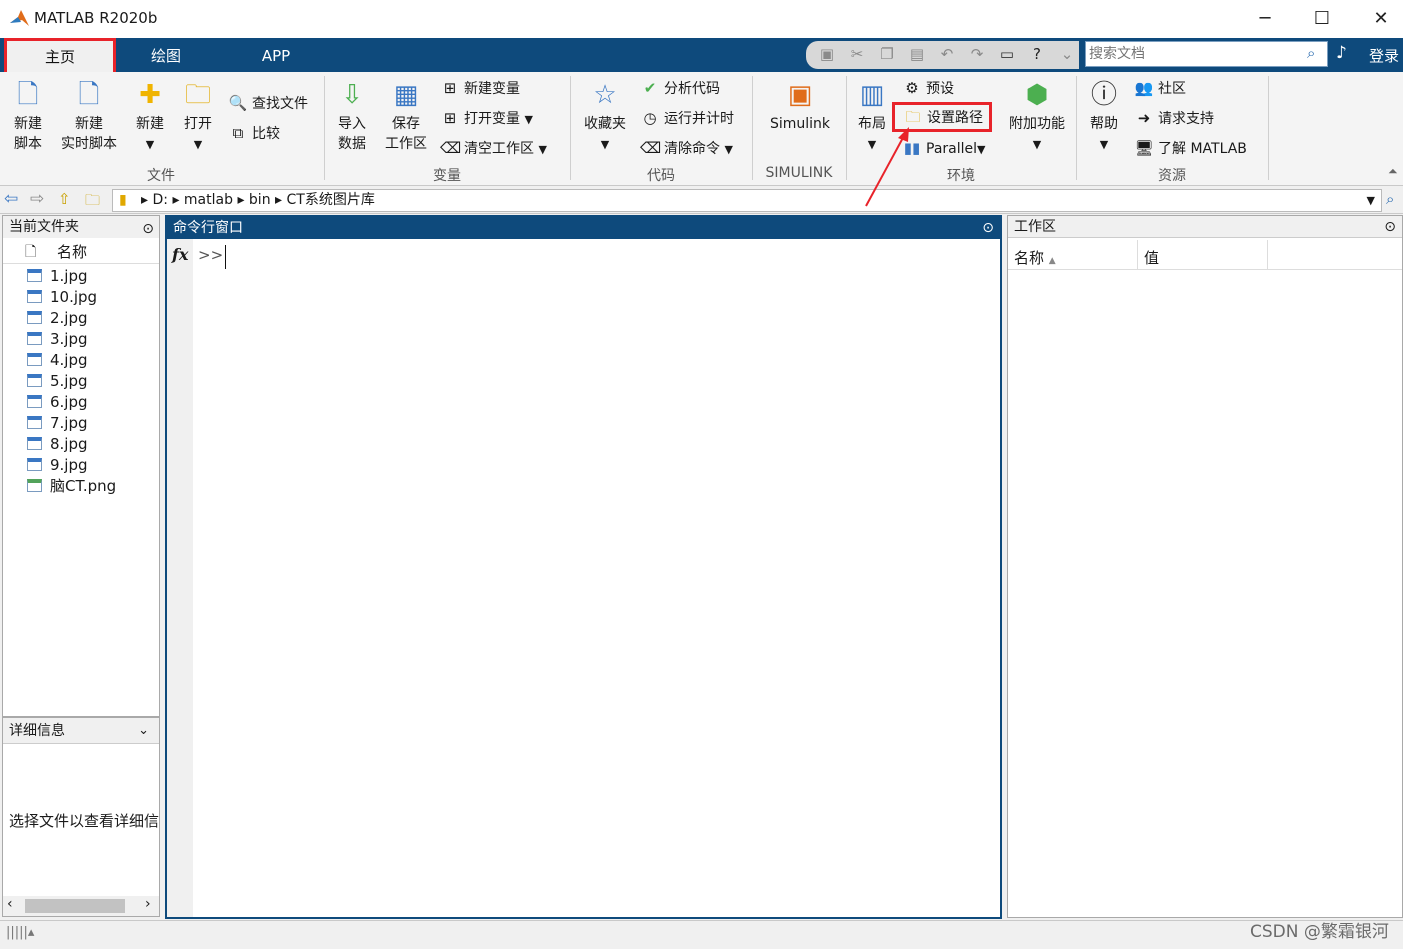  I want to click on text-cursor, so click(225, 257).